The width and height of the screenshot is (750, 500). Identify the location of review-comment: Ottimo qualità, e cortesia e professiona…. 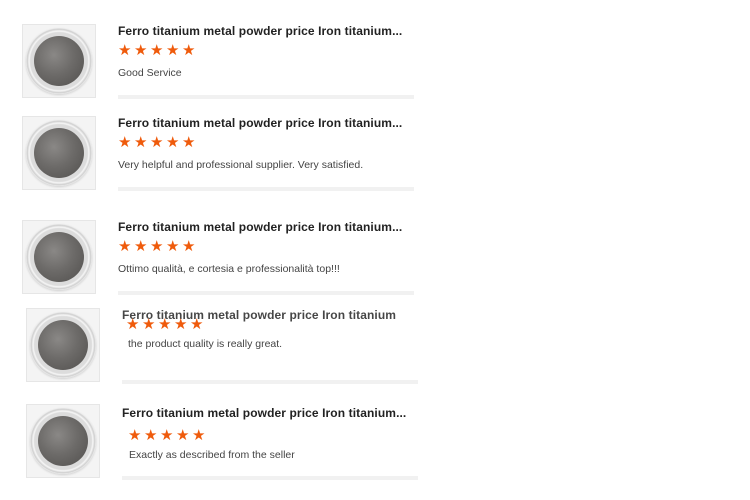
(229, 269).